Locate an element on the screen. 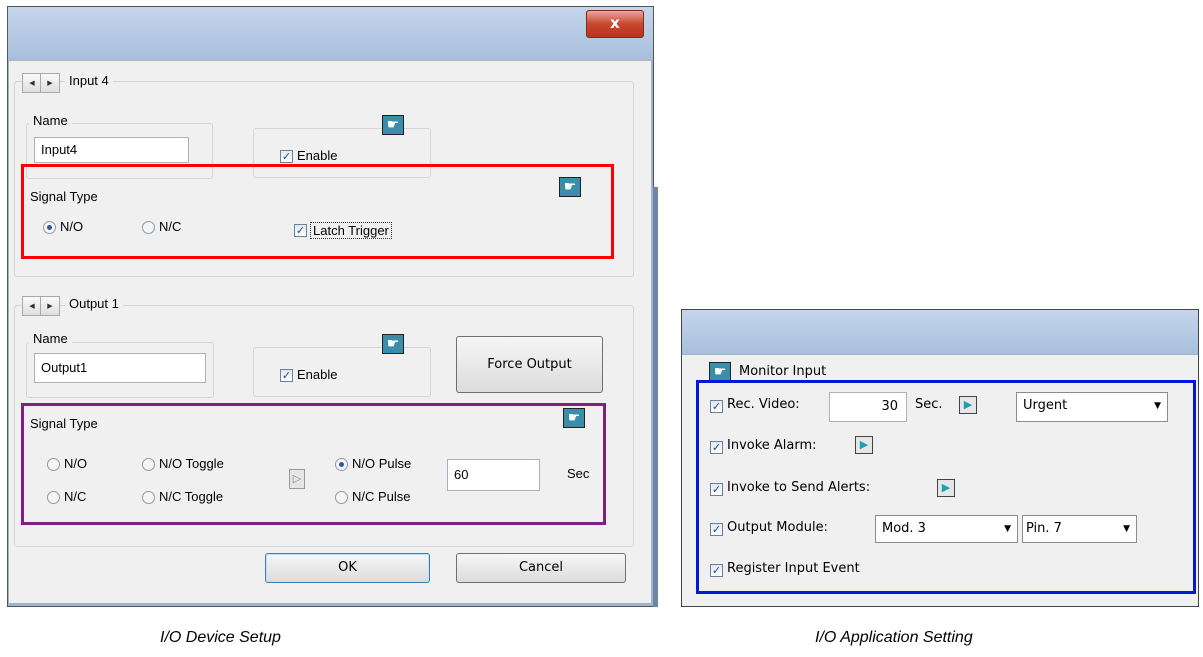  input-no-label: N/O is located at coordinates (72, 226).